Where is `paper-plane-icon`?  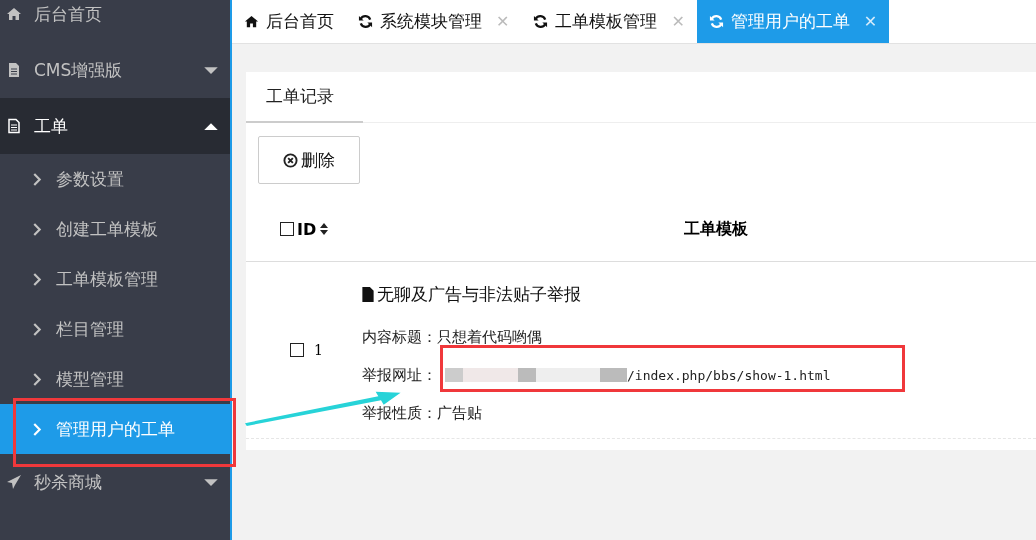
paper-plane-icon is located at coordinates (14, 482).